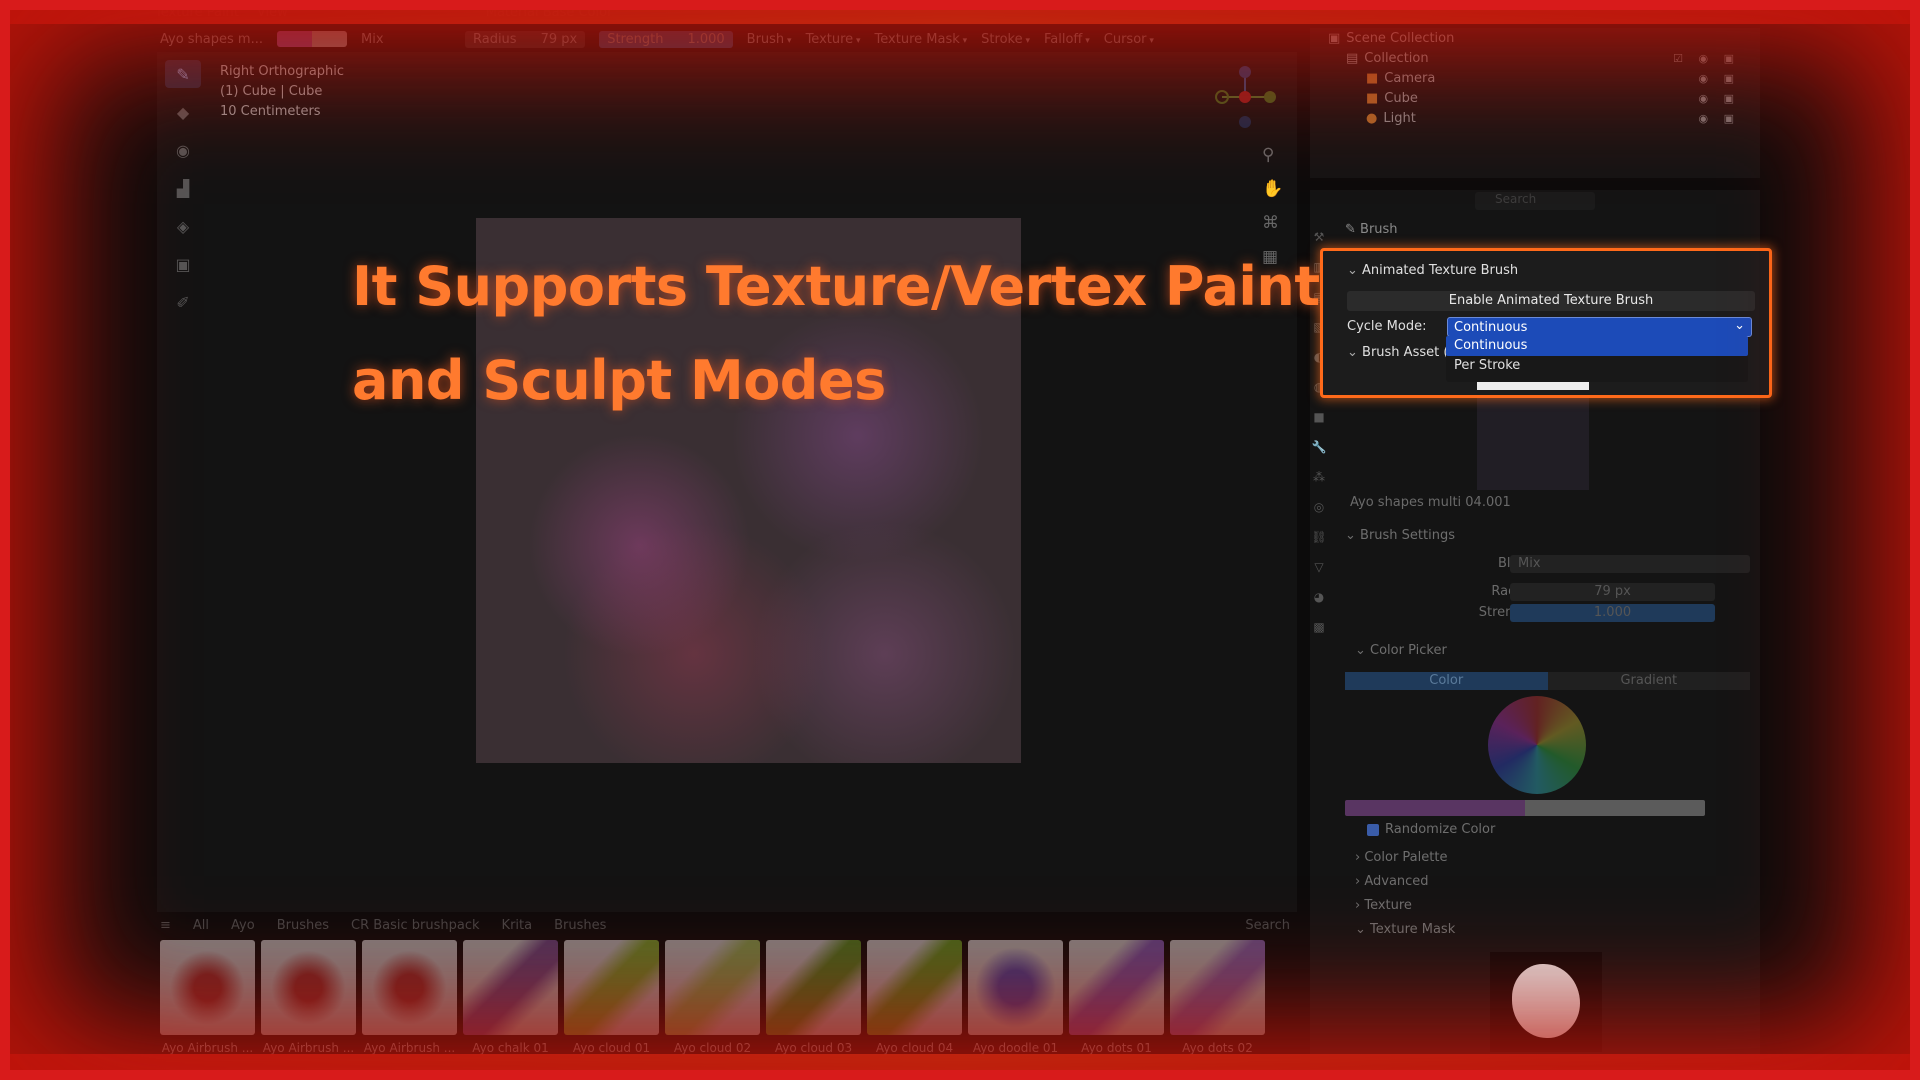 The image size is (1920, 1080). Describe the element at coordinates (813, 997) in the screenshot. I see `brush-item: Ayo cloud 03` at that location.